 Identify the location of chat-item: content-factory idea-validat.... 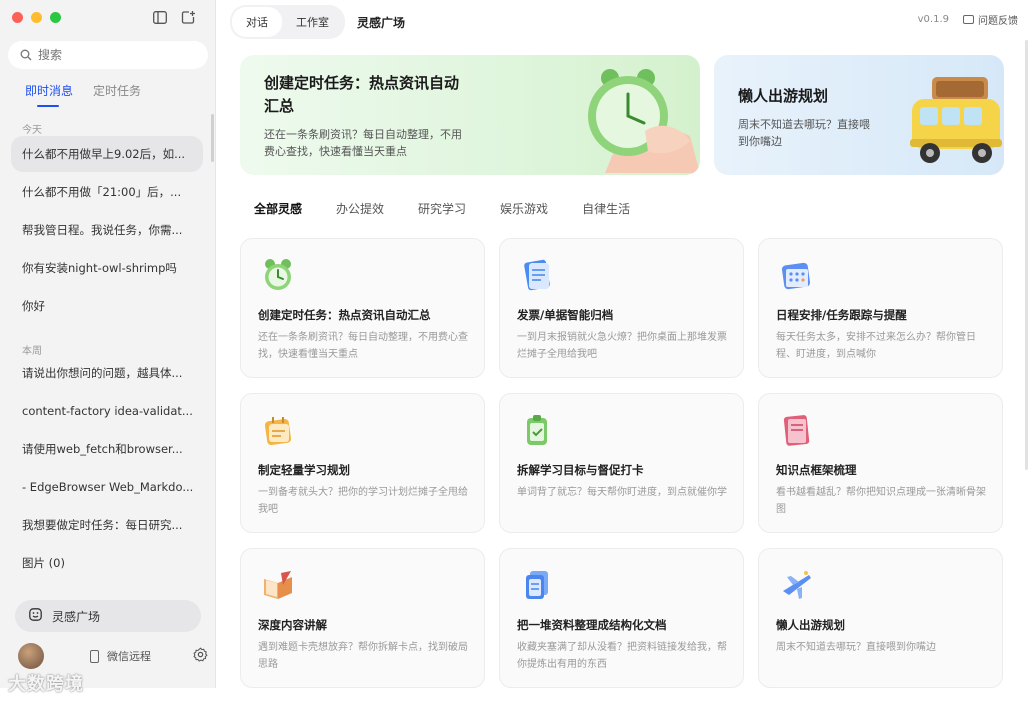
(107, 411).